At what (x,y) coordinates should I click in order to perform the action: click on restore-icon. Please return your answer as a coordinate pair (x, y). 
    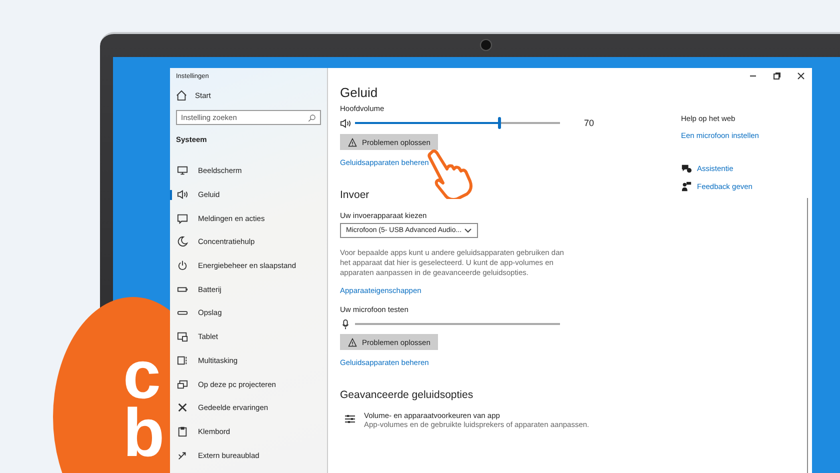
    Looking at the image, I should click on (777, 76).